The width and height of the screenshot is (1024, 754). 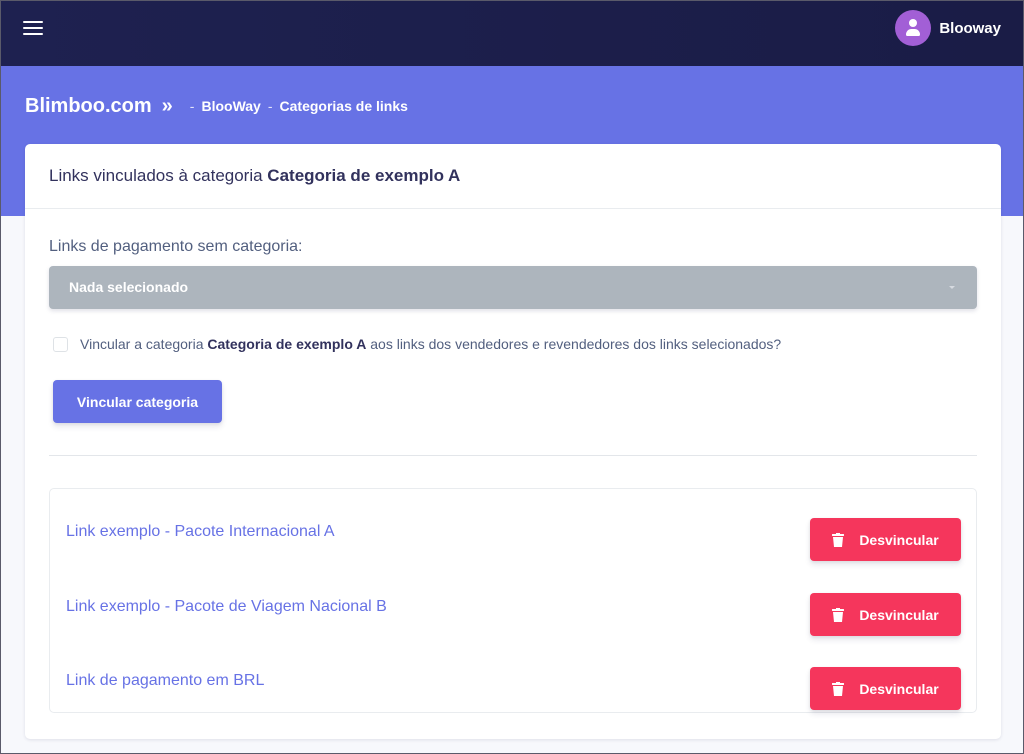 I want to click on link-name: Link exemplo - Pacote Internacional A, so click(x=200, y=532).